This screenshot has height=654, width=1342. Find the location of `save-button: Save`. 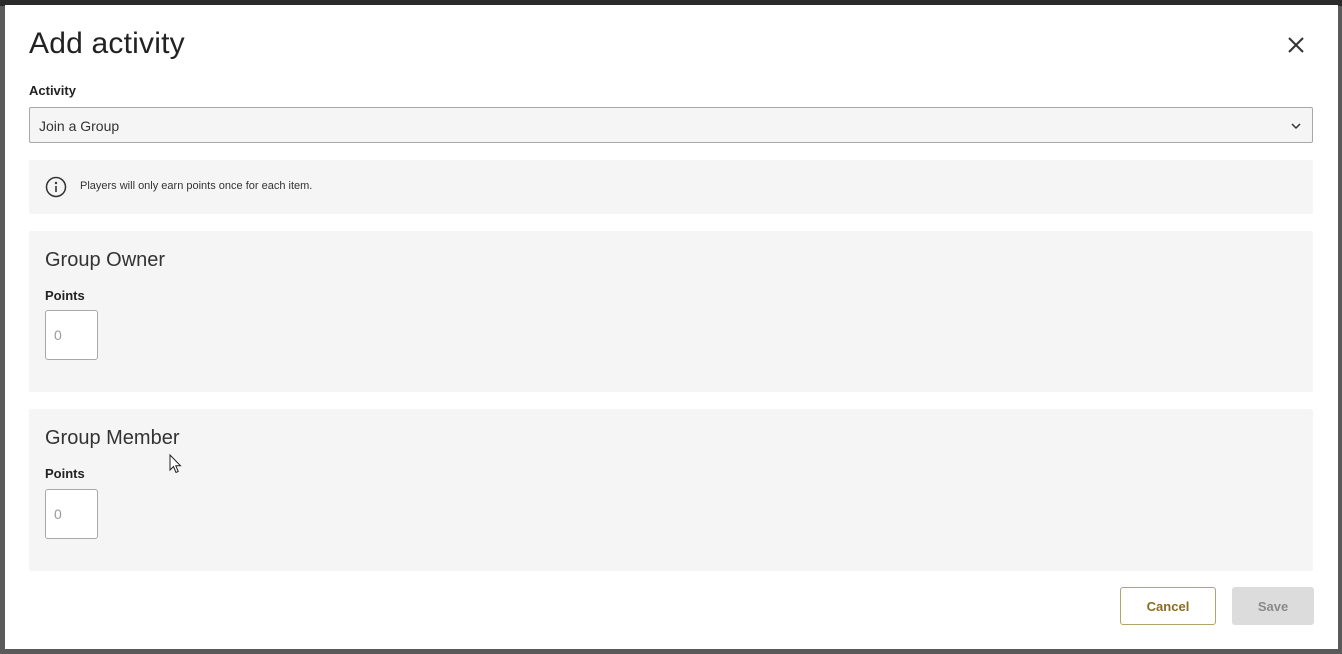

save-button: Save is located at coordinates (1273, 606).